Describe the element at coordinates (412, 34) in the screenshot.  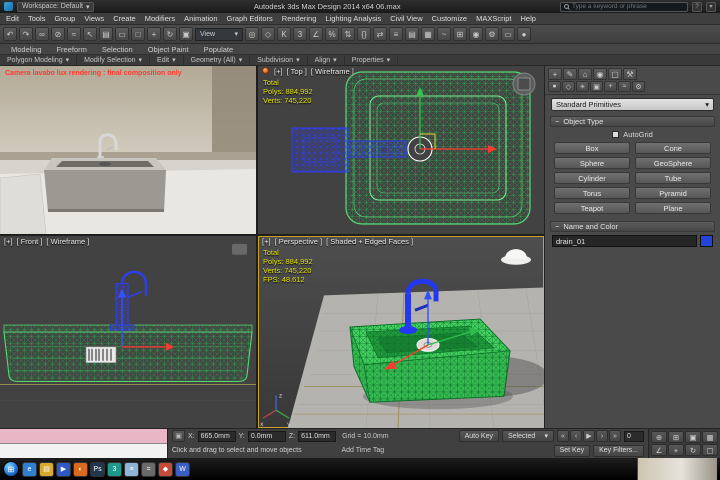
I see `layer-manager-icon: ▤` at that location.